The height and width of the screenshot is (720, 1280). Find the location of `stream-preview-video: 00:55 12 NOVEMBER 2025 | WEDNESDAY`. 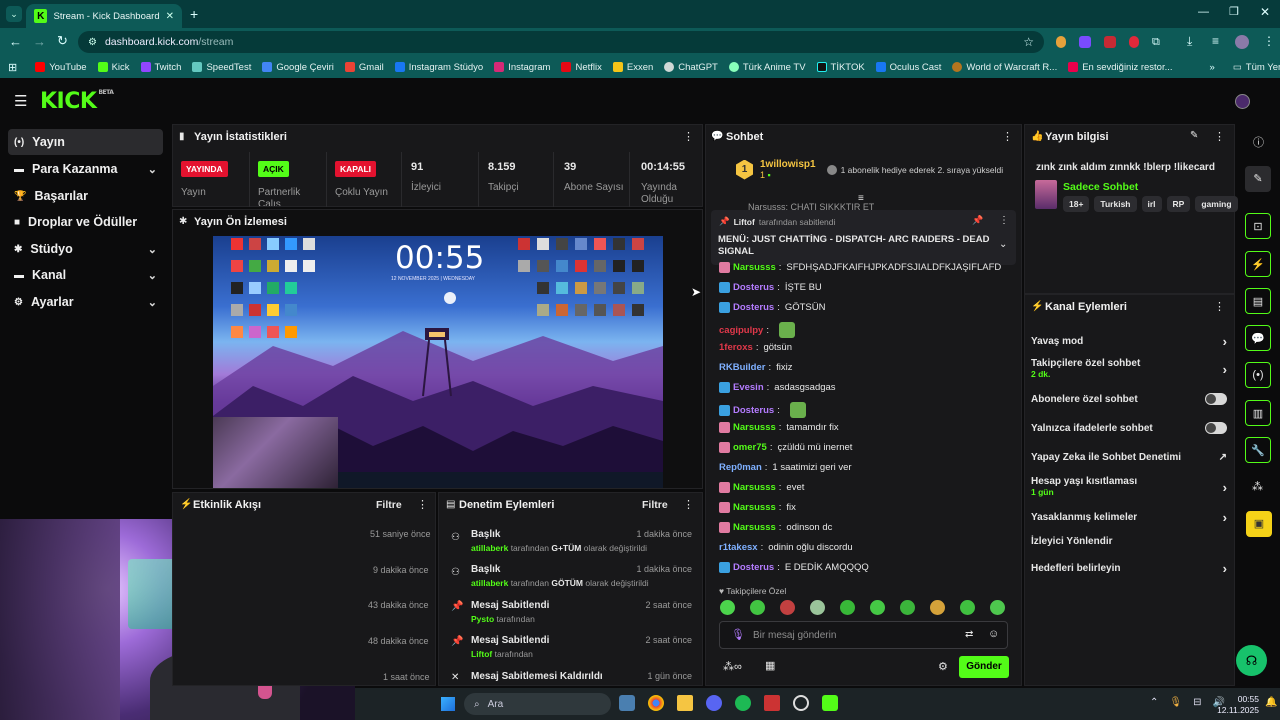

stream-preview-video: 00:55 12 NOVEMBER 2025 | WEDNESDAY is located at coordinates (438, 362).